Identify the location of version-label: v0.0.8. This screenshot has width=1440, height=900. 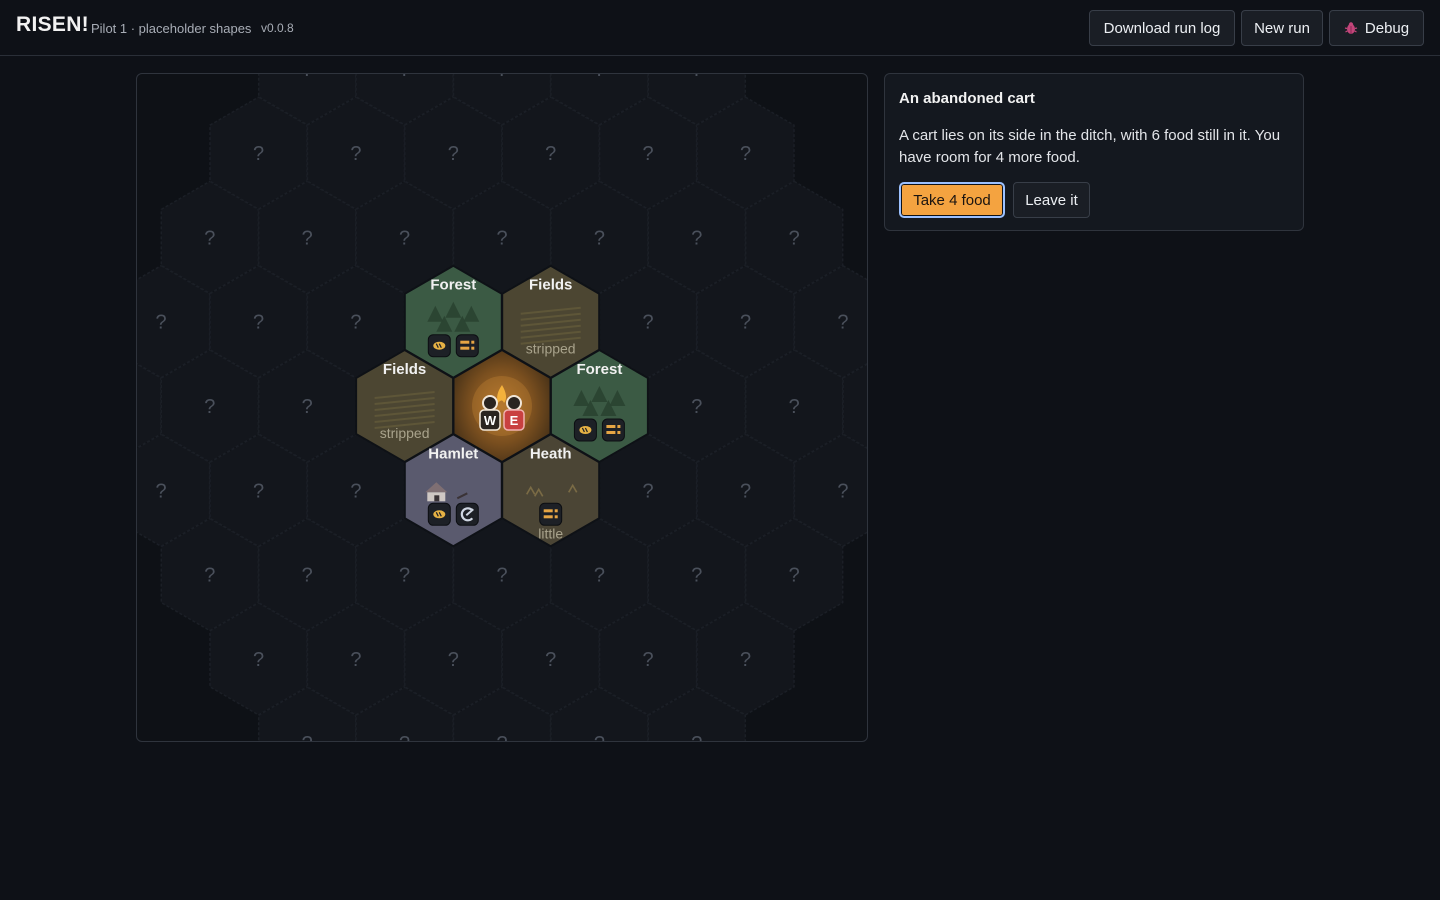
(277, 28).